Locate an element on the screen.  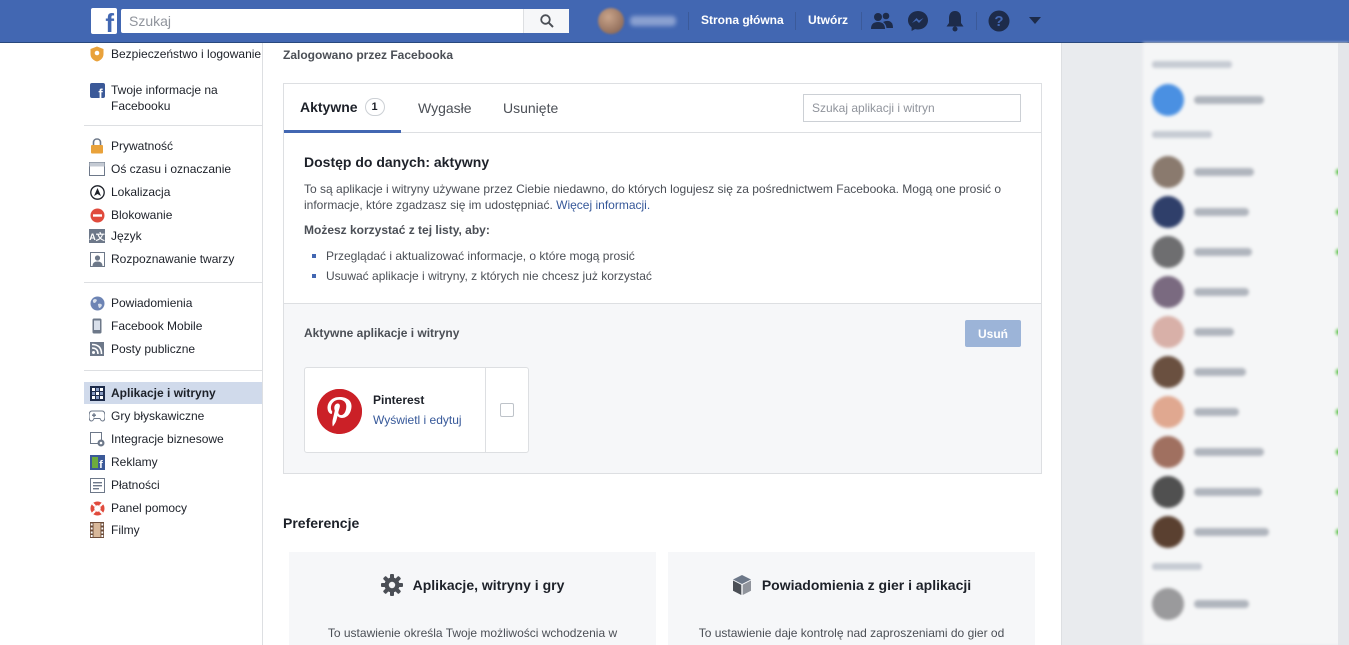
pref-card-header: Powiadomienia z gier i aplikacji is located at coordinates (851, 585).